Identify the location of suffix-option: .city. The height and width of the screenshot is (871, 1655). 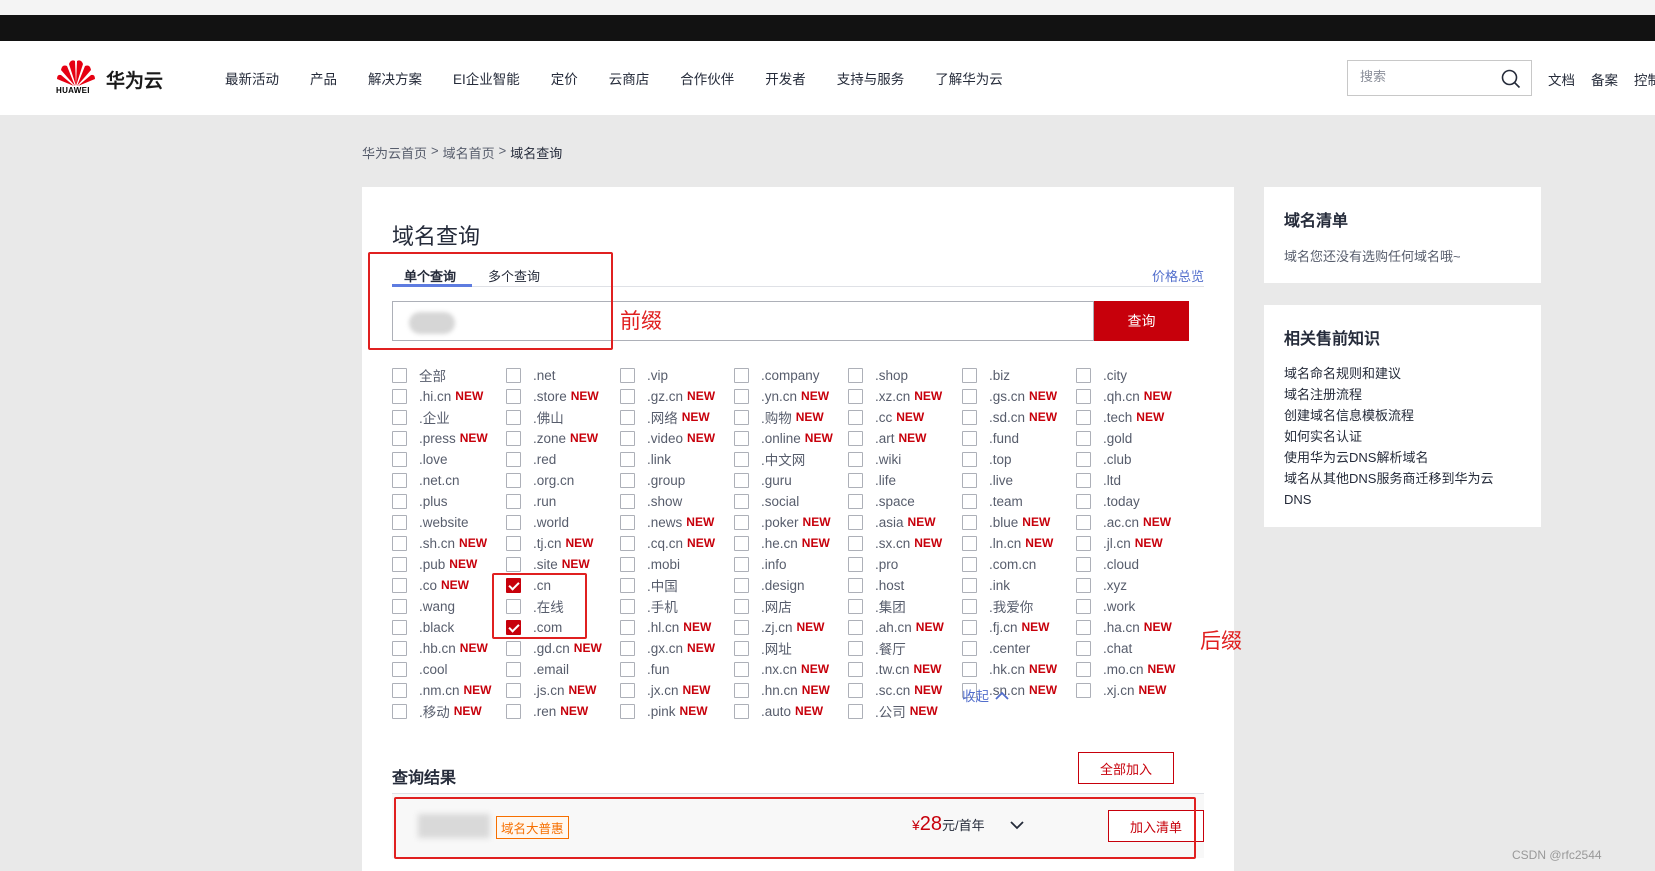
(1101, 375).